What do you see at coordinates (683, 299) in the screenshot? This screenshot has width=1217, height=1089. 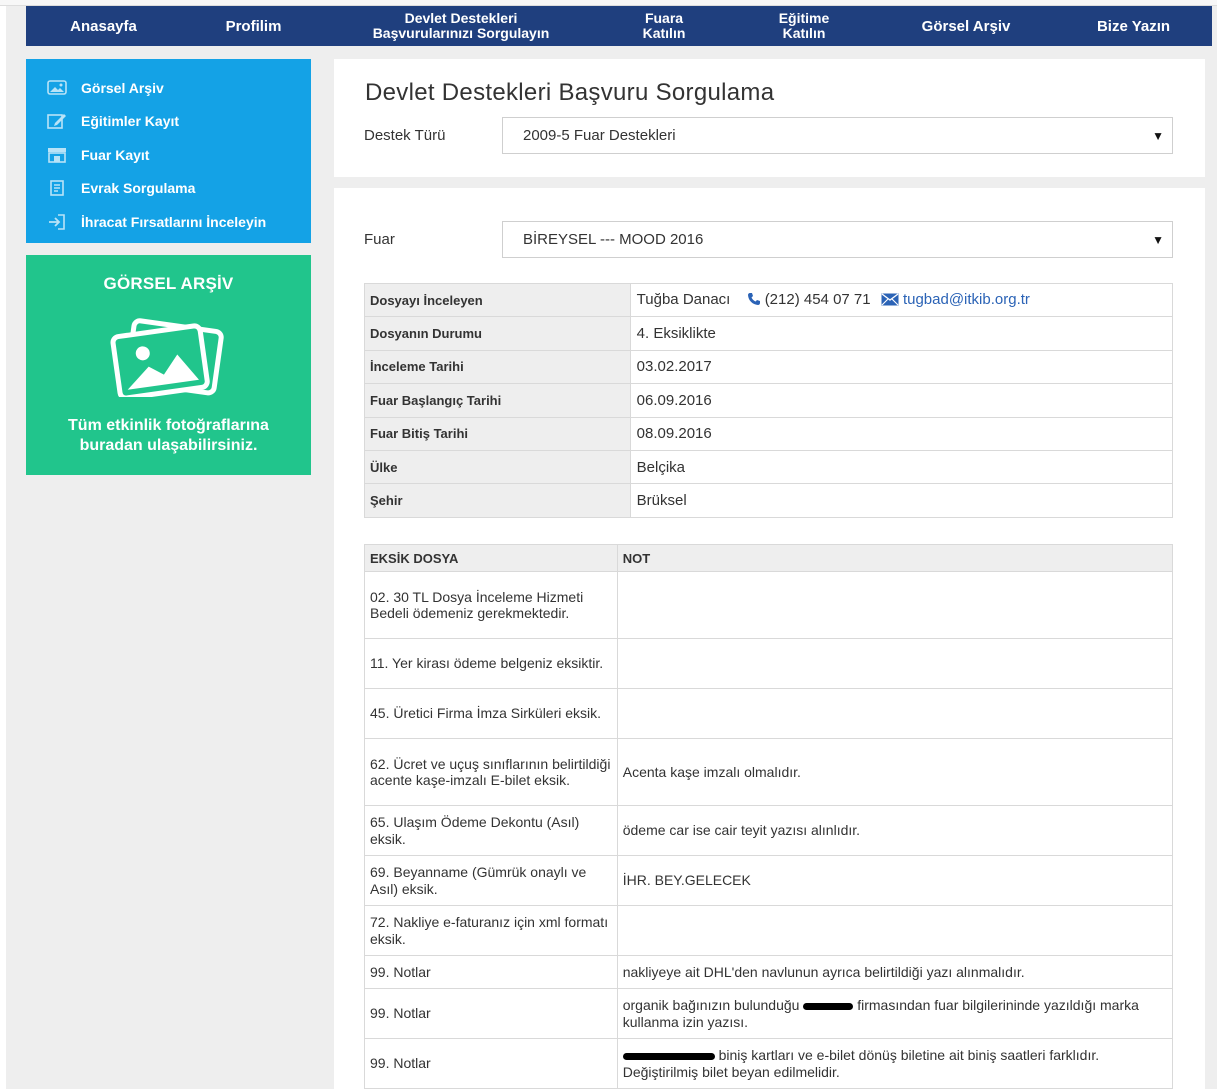 I see `reviewer-name: Tuğba Danacı` at bounding box center [683, 299].